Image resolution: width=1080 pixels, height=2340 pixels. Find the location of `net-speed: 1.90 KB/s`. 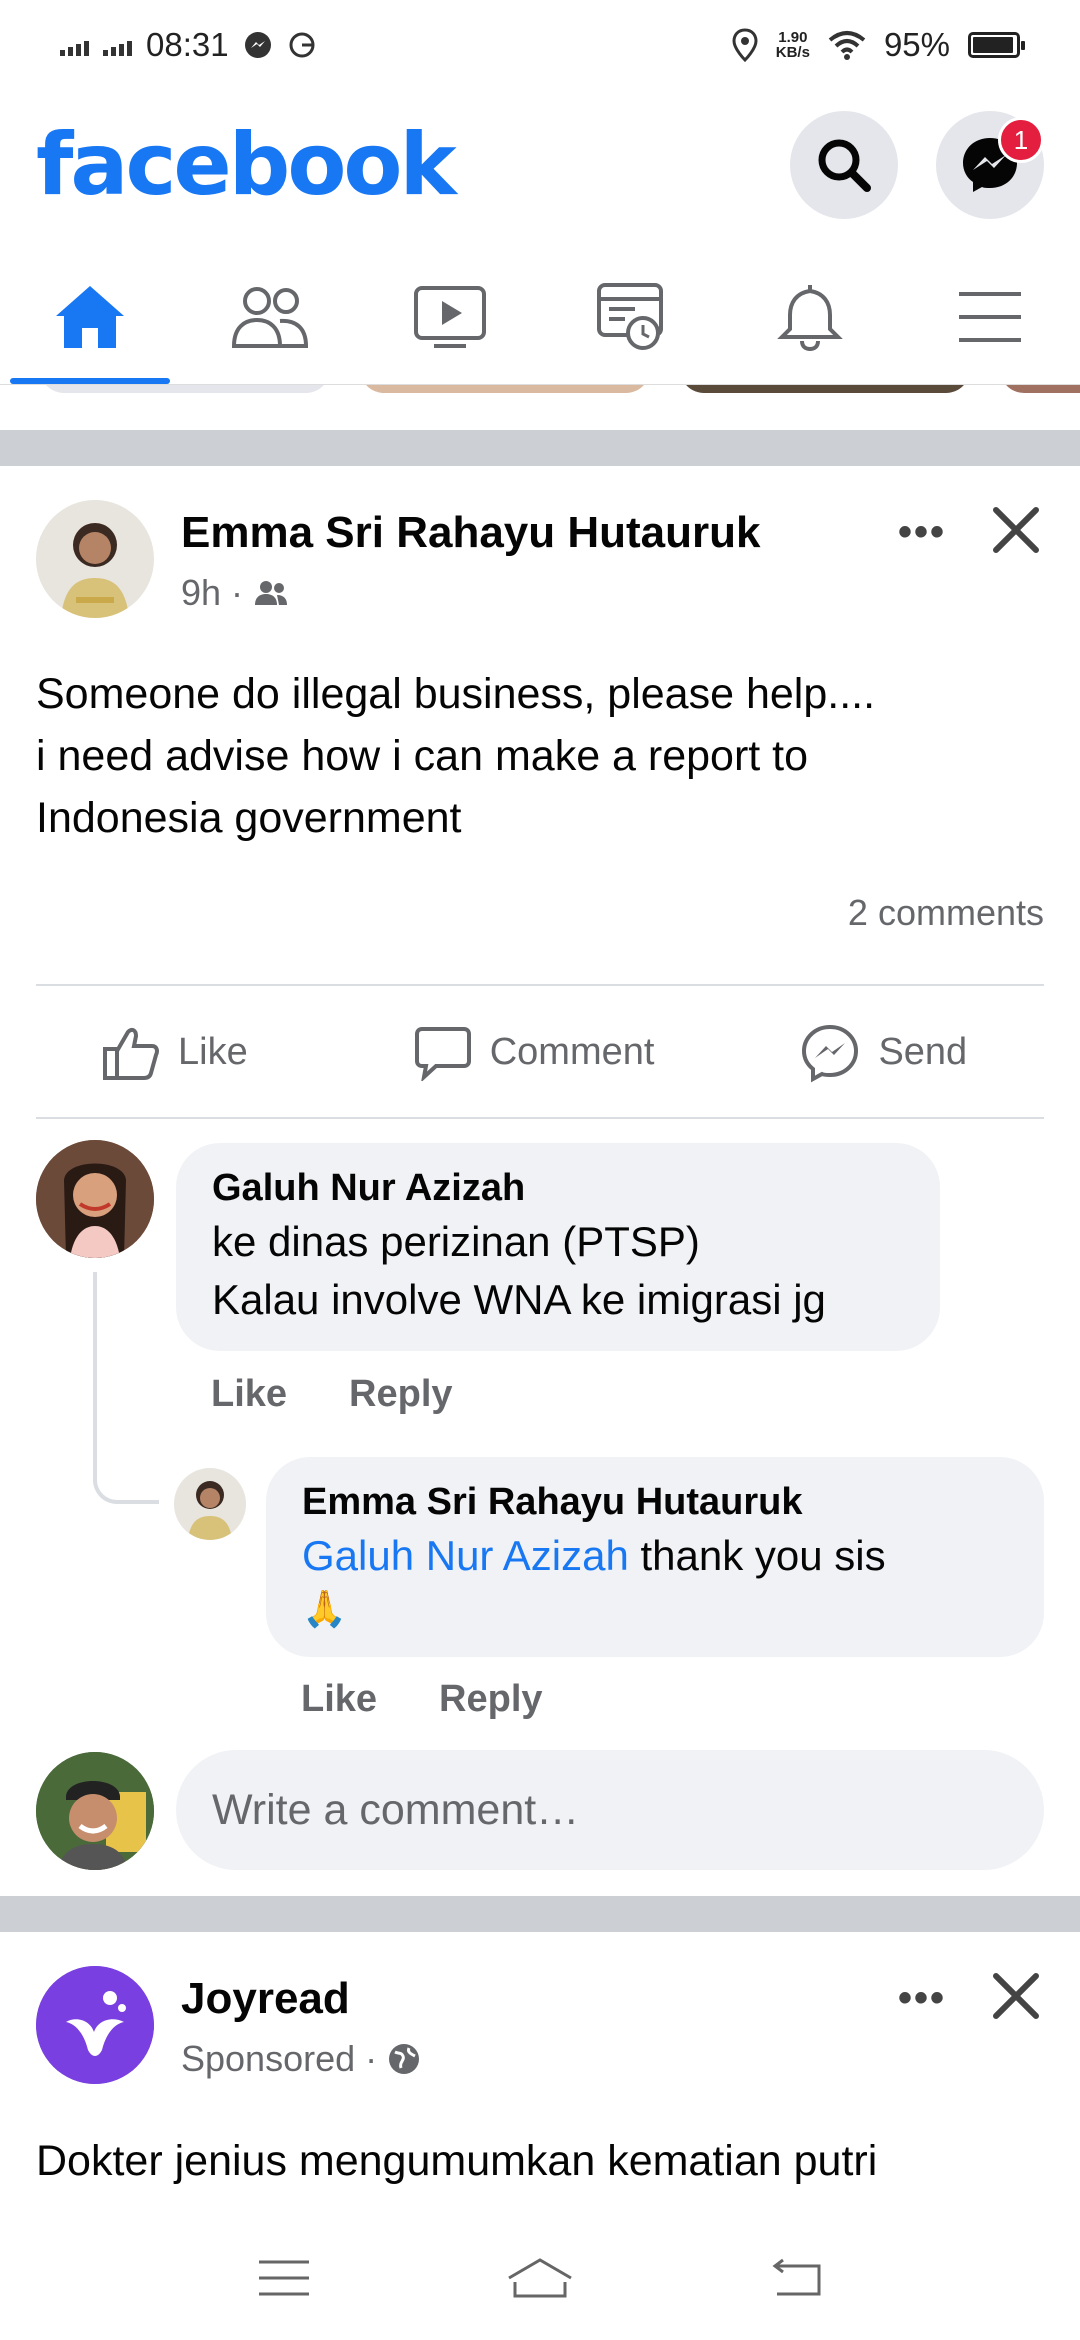

net-speed: 1.90 KB/s is located at coordinates (792, 45).